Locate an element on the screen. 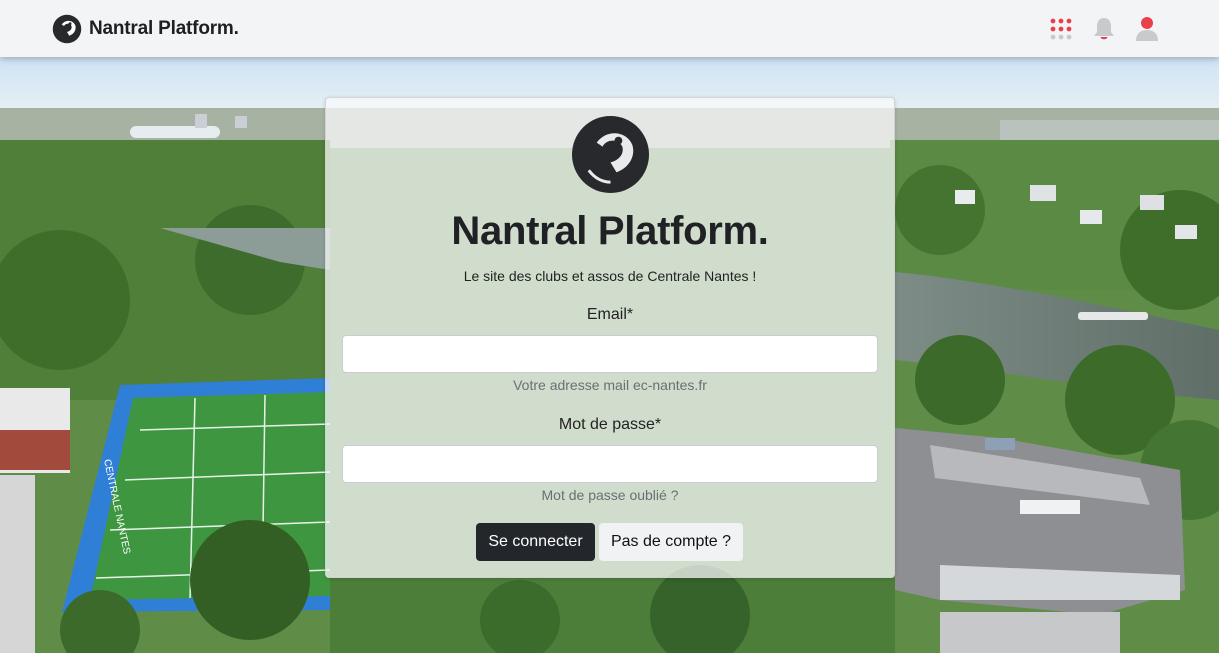 Image resolution: width=1219 pixels, height=653 pixels. bell-icon is located at coordinates (1104, 29).